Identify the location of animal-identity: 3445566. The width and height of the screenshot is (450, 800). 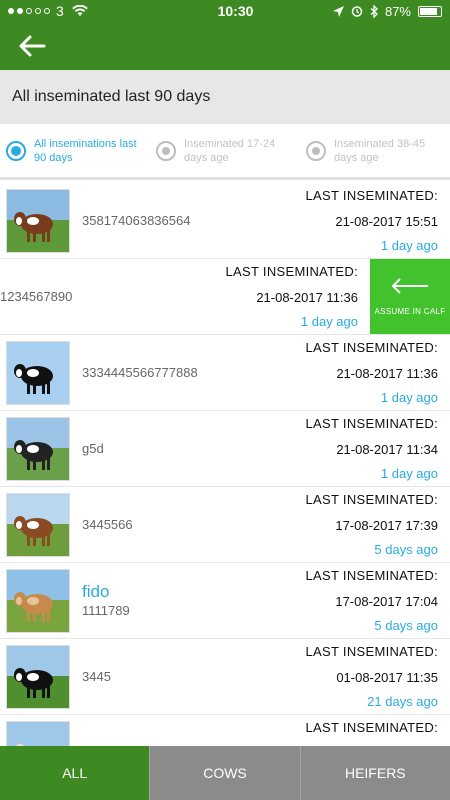
(107, 525).